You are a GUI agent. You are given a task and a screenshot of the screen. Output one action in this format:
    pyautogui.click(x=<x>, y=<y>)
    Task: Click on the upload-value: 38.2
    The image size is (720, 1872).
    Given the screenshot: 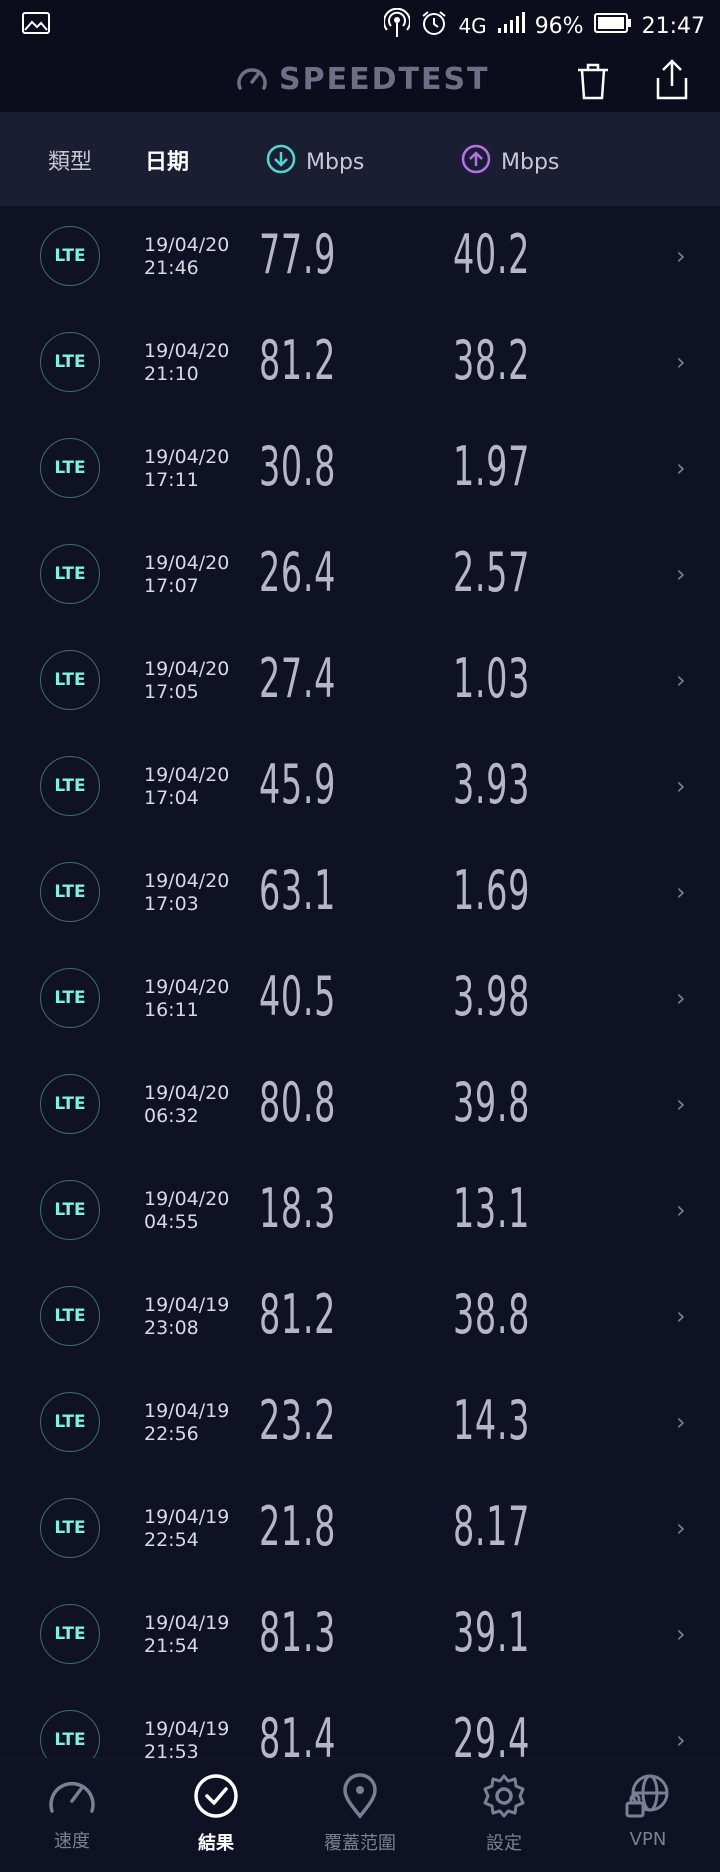 What is the action you would take?
    pyautogui.click(x=492, y=360)
    